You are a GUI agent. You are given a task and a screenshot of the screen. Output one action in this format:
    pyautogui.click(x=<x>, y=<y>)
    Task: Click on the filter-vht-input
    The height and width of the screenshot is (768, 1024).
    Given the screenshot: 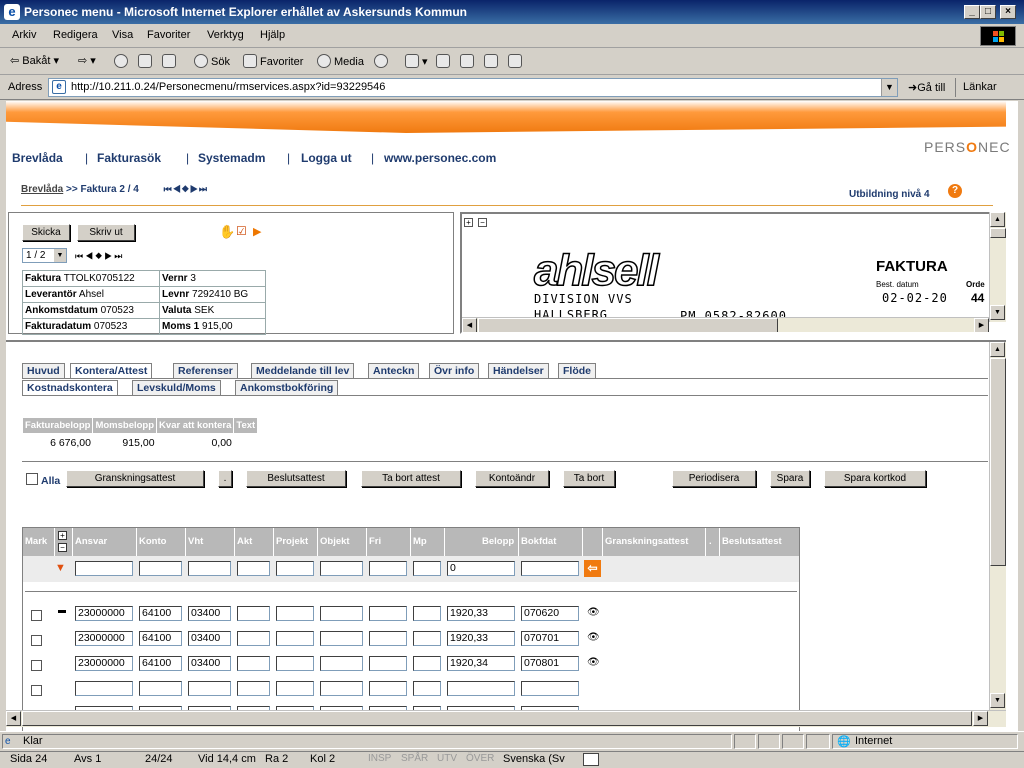 What is the action you would take?
    pyautogui.click(x=209, y=568)
    